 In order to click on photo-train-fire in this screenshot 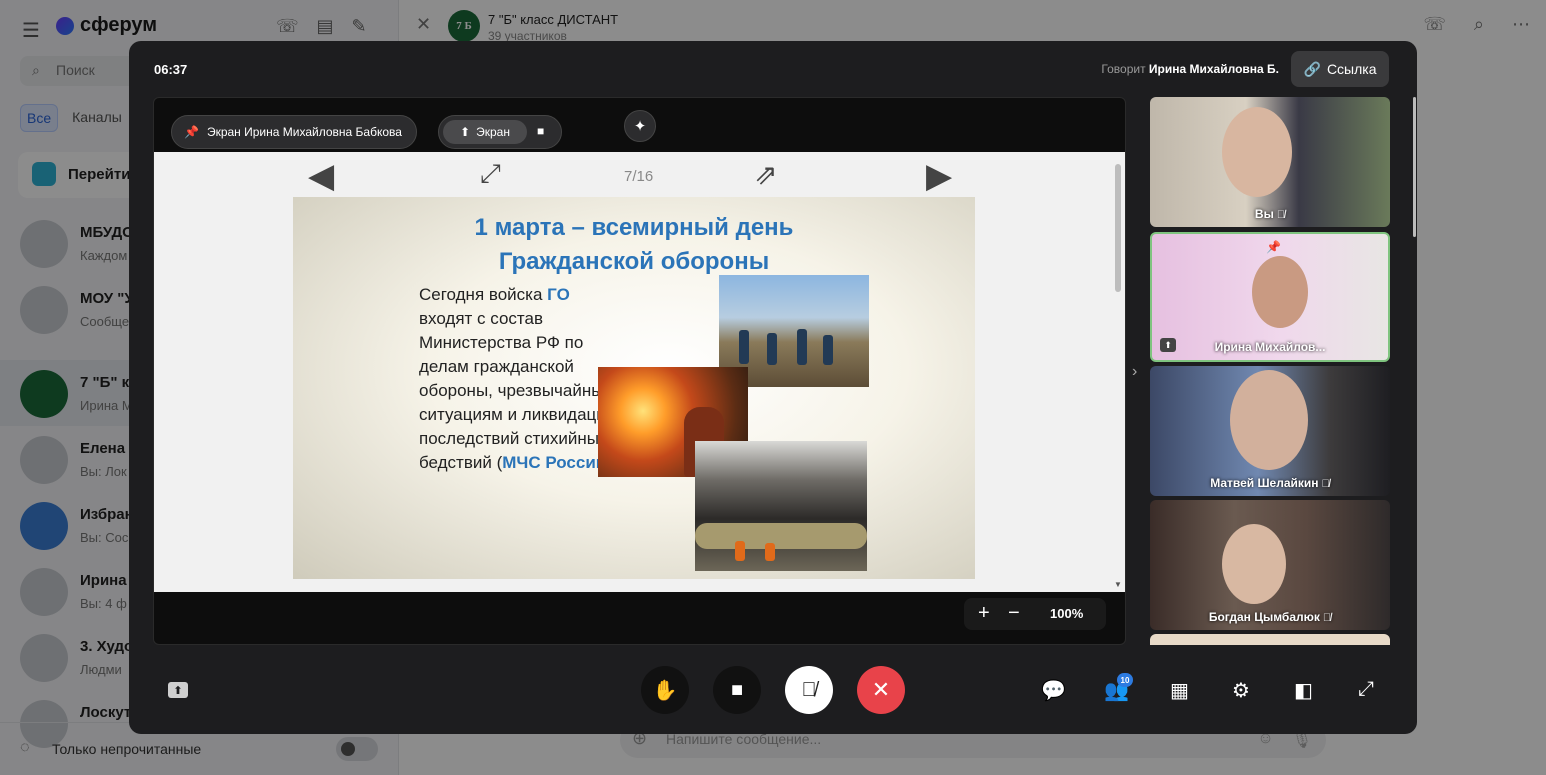, I will do `click(781, 506)`.